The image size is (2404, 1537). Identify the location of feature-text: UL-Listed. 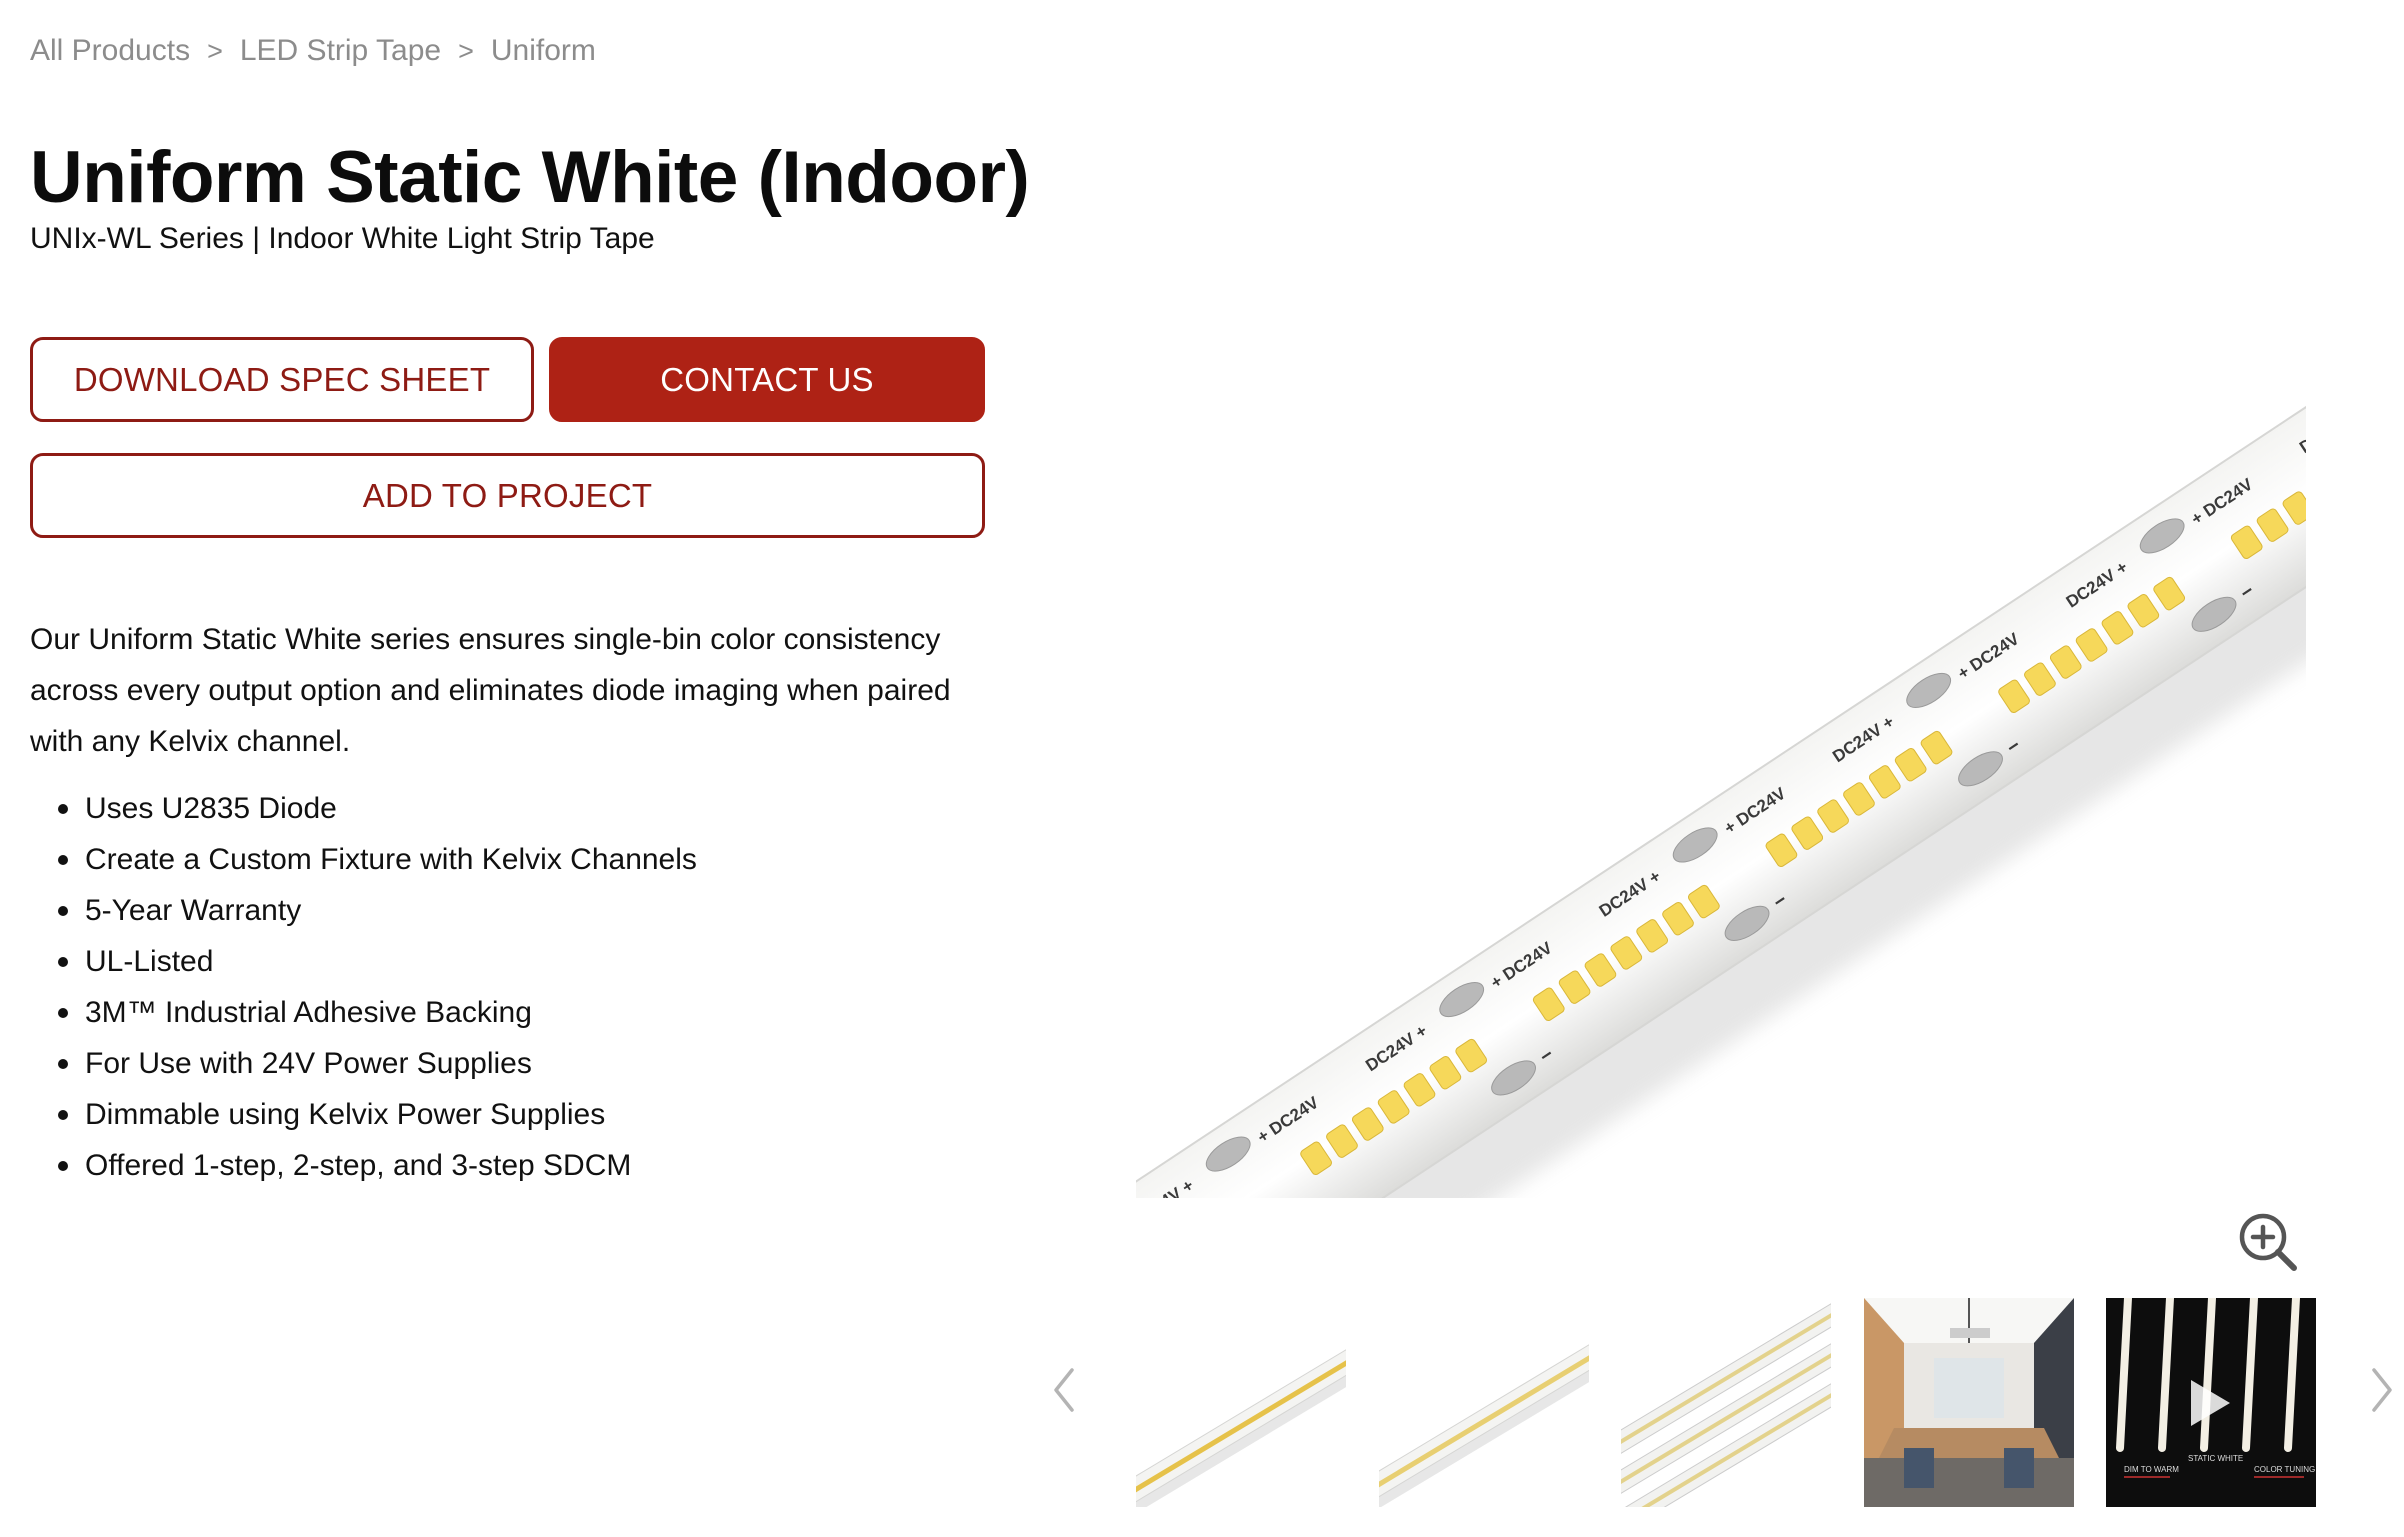
(149, 961).